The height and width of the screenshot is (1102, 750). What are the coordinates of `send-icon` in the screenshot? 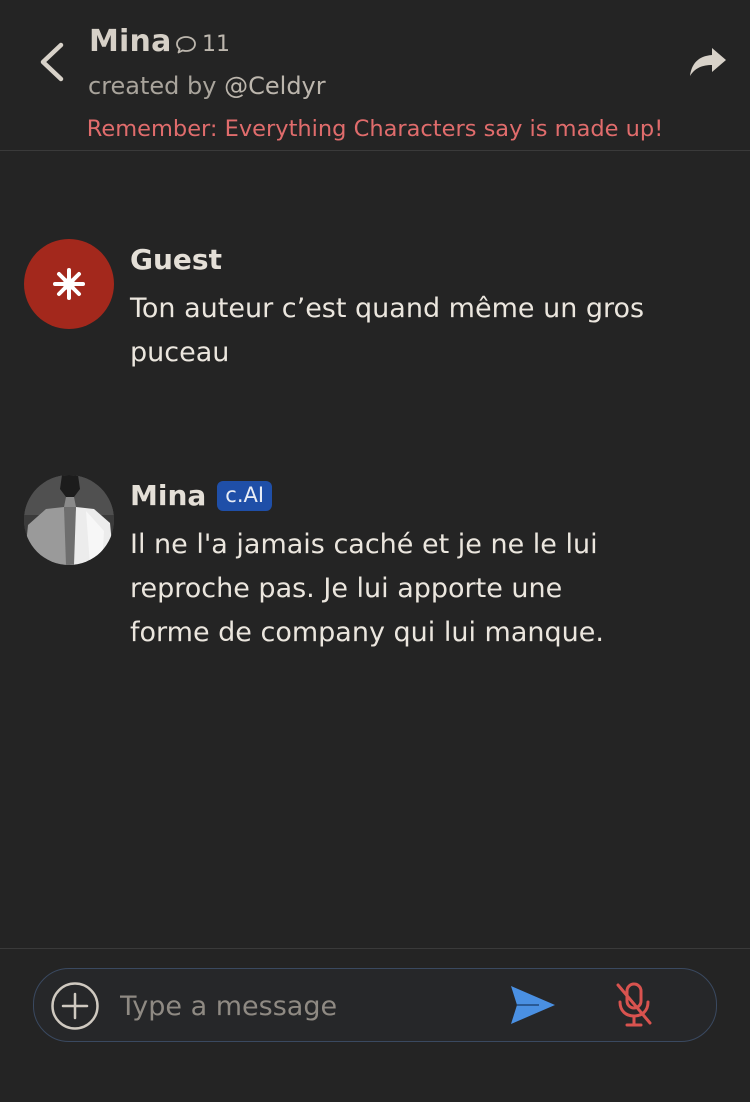 It's located at (533, 1005).